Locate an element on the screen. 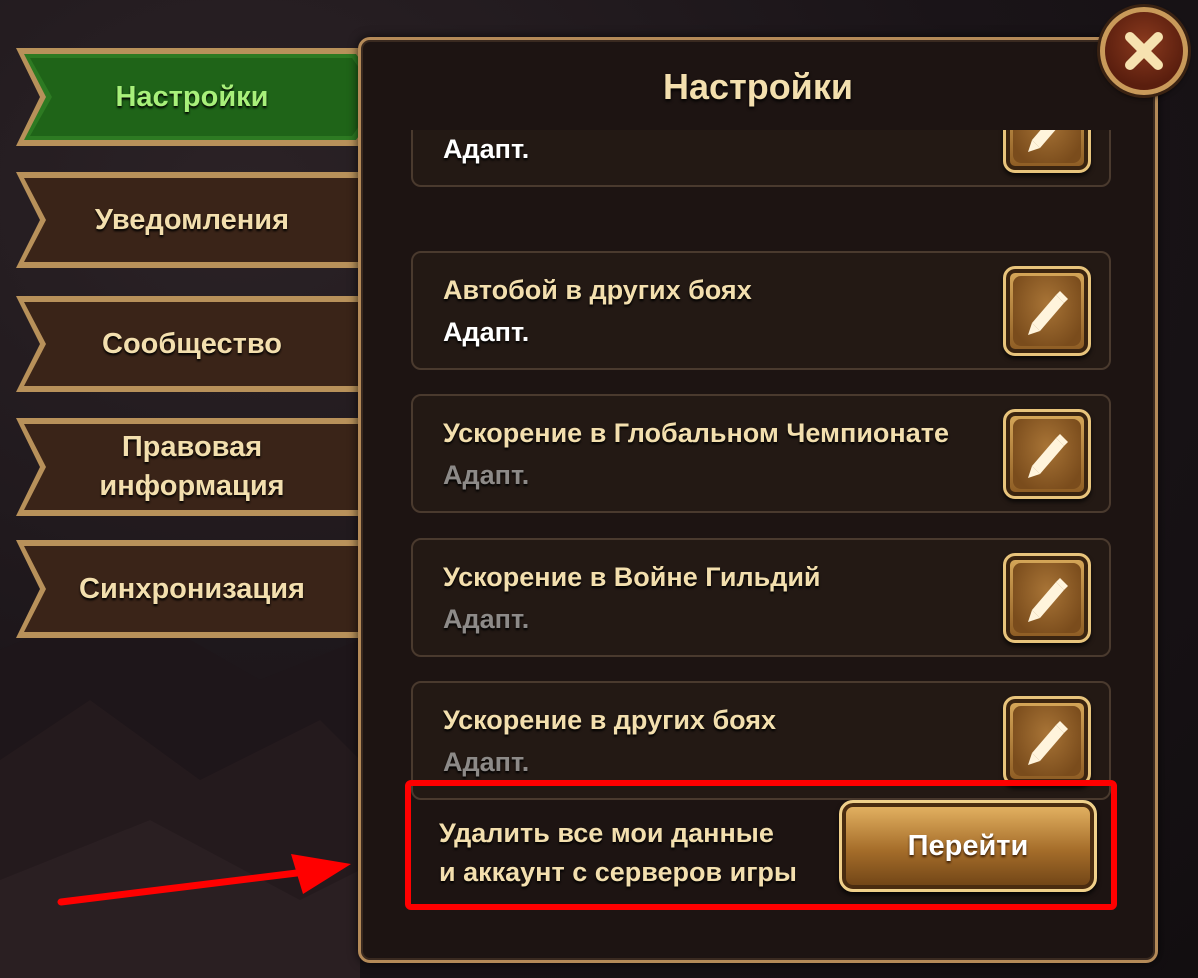  panel-title: Настройки is located at coordinates (758, 86).